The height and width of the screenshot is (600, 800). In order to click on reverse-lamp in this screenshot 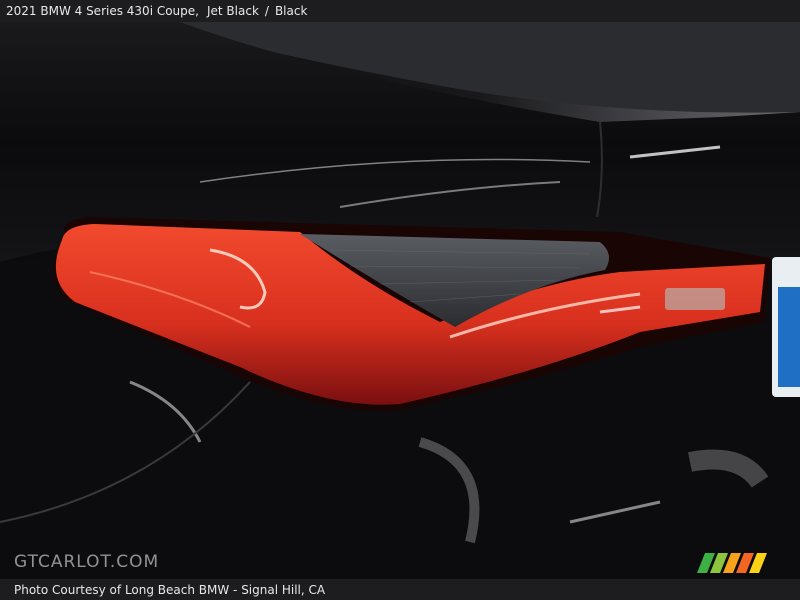, I will do `click(695, 299)`.